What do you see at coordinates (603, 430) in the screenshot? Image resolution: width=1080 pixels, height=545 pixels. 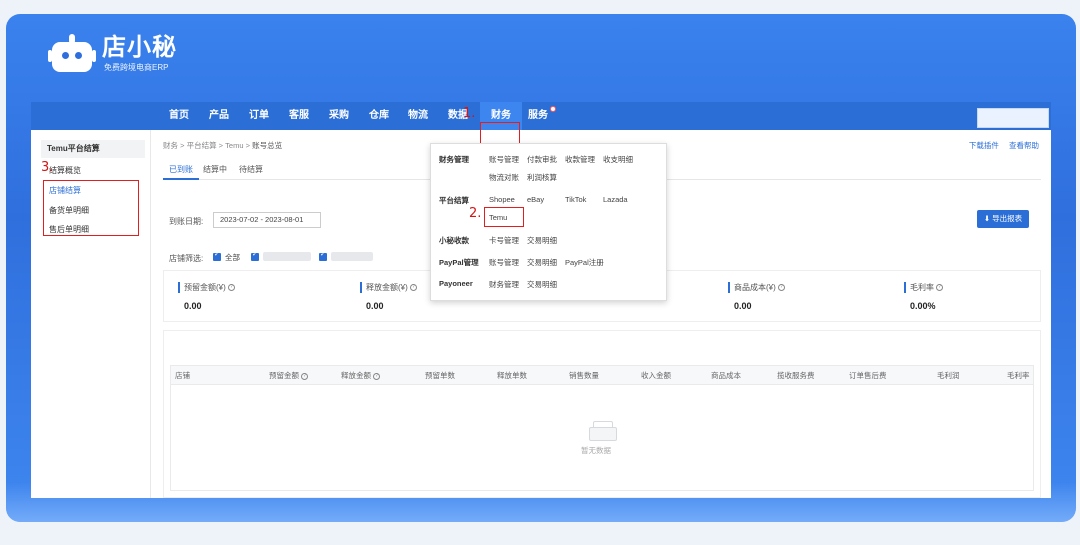 I see `empty-box-icon` at bounding box center [603, 430].